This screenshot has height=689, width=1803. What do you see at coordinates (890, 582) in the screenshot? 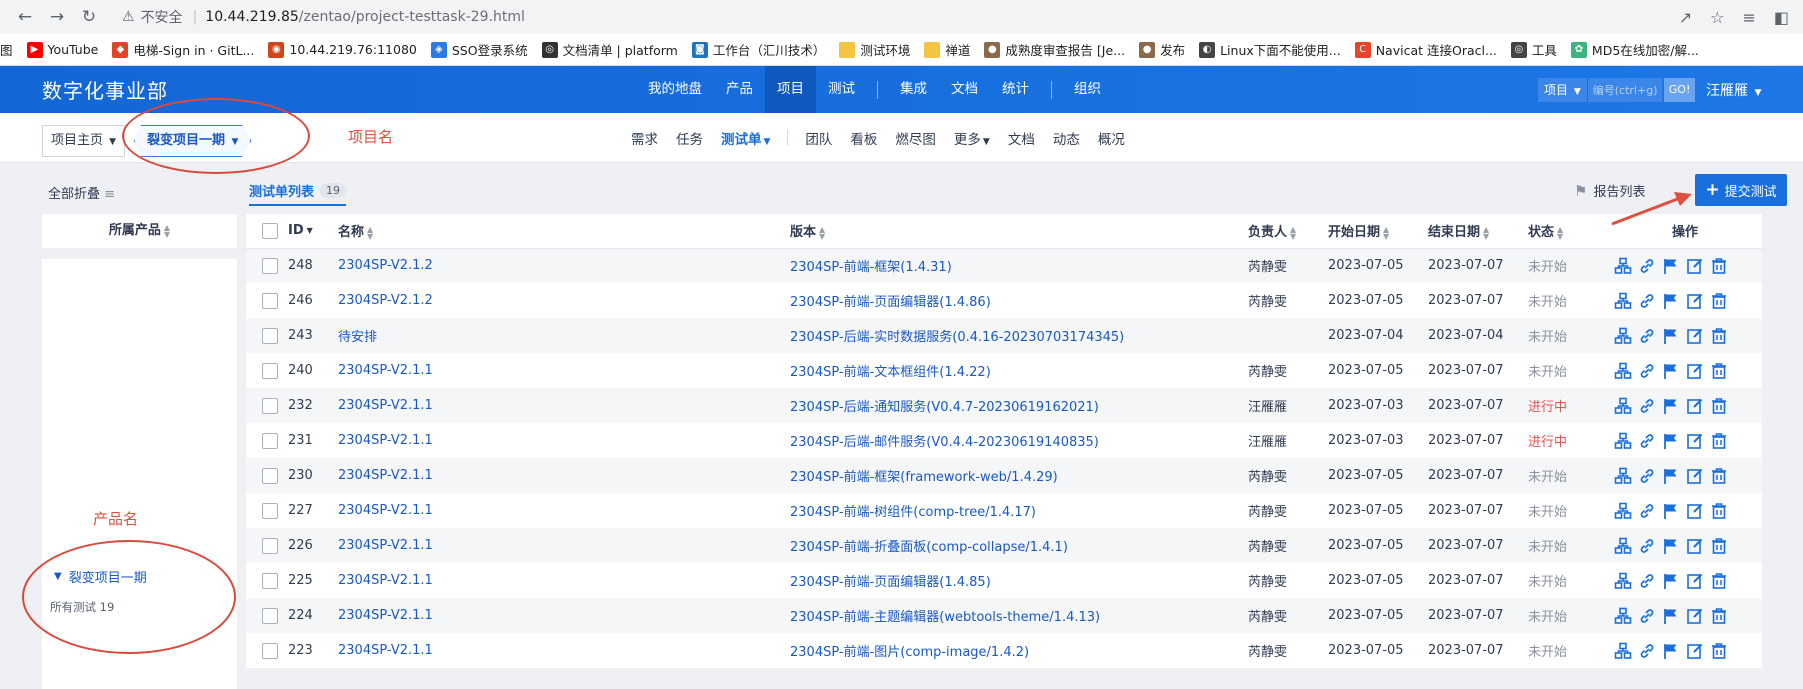
I see `build-version-link: 2304SP-前端-页面编辑器(1.4.85)` at bounding box center [890, 582].